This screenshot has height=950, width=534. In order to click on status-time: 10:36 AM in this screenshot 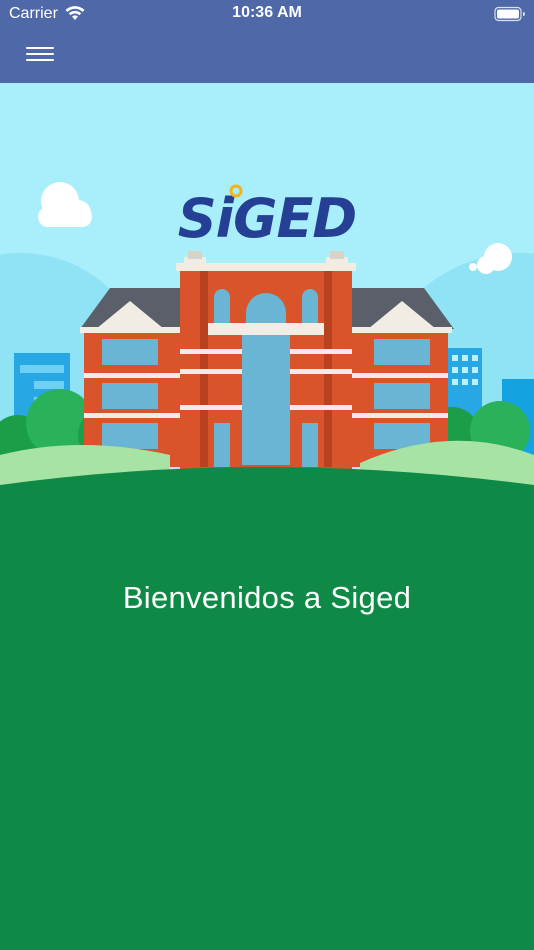, I will do `click(267, 12)`.